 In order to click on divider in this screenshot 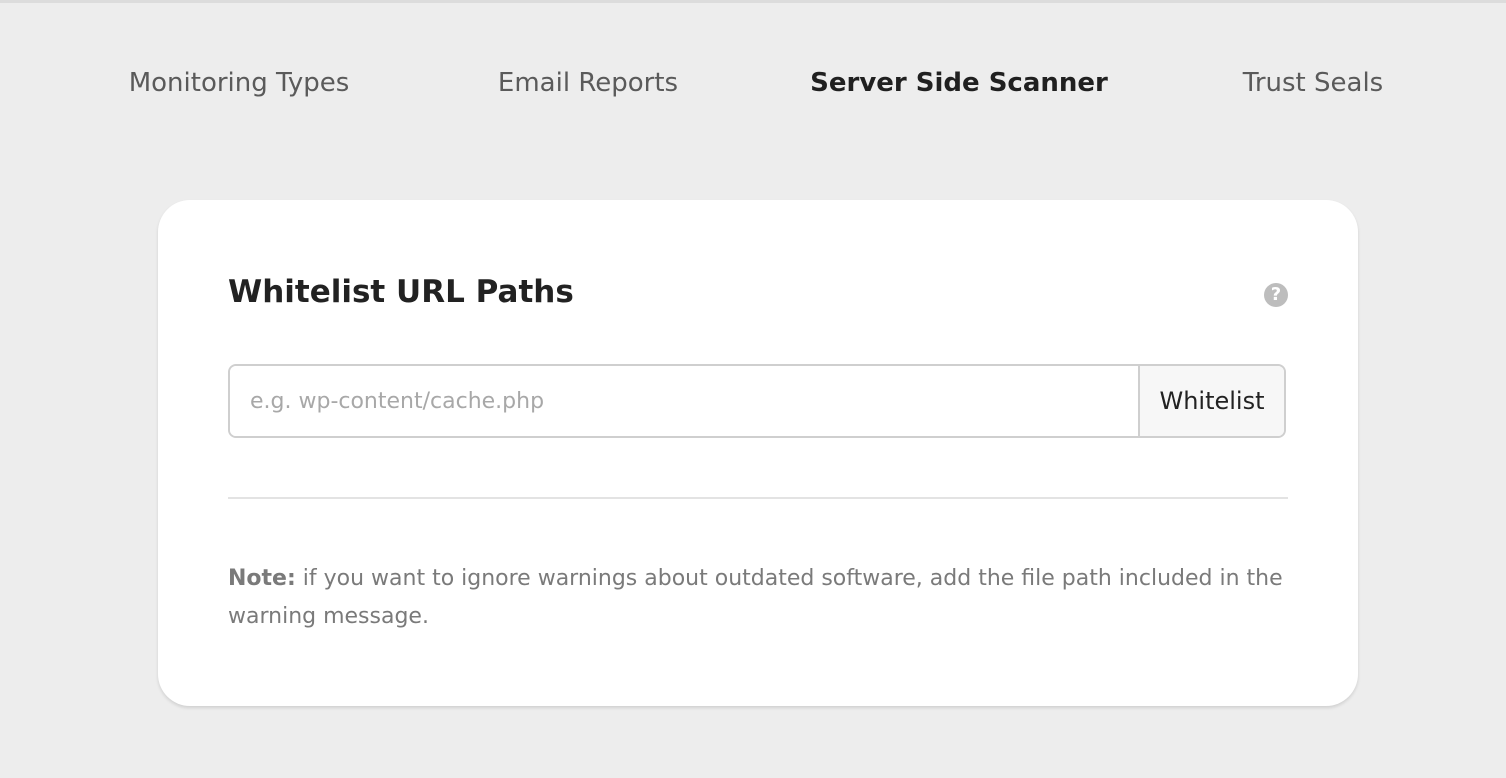, I will do `click(758, 498)`.